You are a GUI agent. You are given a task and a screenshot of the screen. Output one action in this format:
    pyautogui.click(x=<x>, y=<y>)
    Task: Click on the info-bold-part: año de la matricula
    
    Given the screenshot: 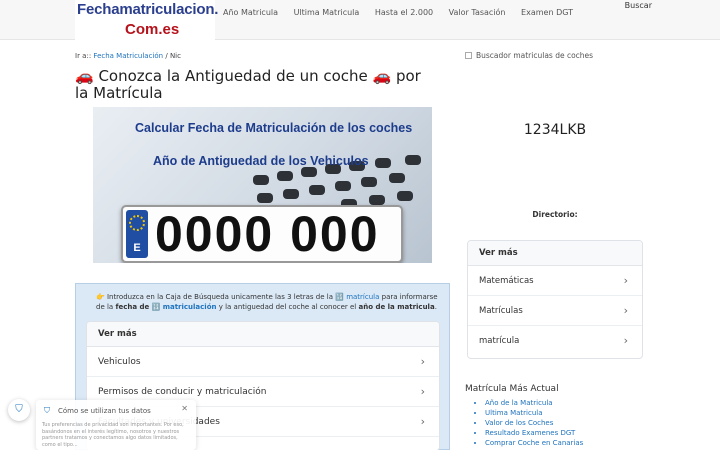 What is the action you would take?
    pyautogui.click(x=396, y=307)
    